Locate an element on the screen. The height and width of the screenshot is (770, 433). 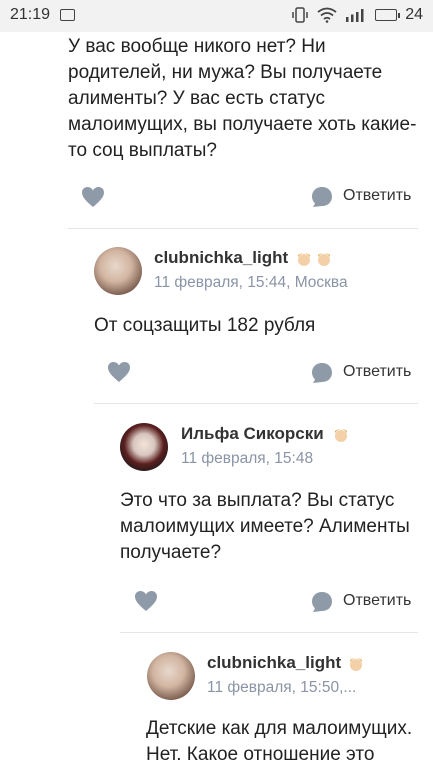
comment-meta: 11 февраля, 15:48 is located at coordinates (247, 458).